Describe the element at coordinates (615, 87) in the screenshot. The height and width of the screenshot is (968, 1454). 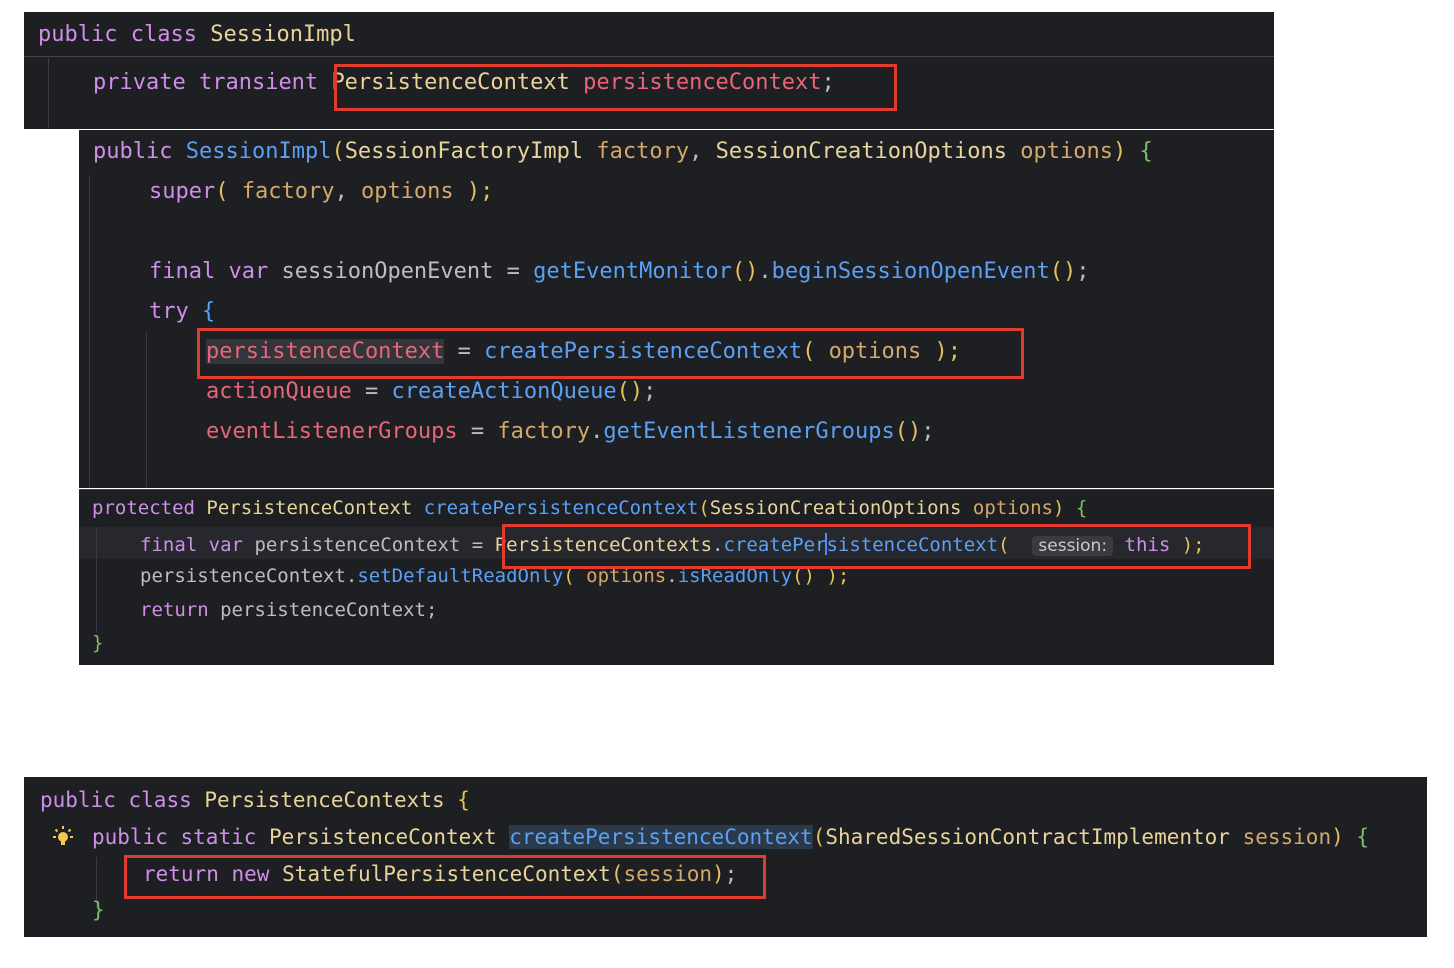
I see `highlight-box-field` at that location.